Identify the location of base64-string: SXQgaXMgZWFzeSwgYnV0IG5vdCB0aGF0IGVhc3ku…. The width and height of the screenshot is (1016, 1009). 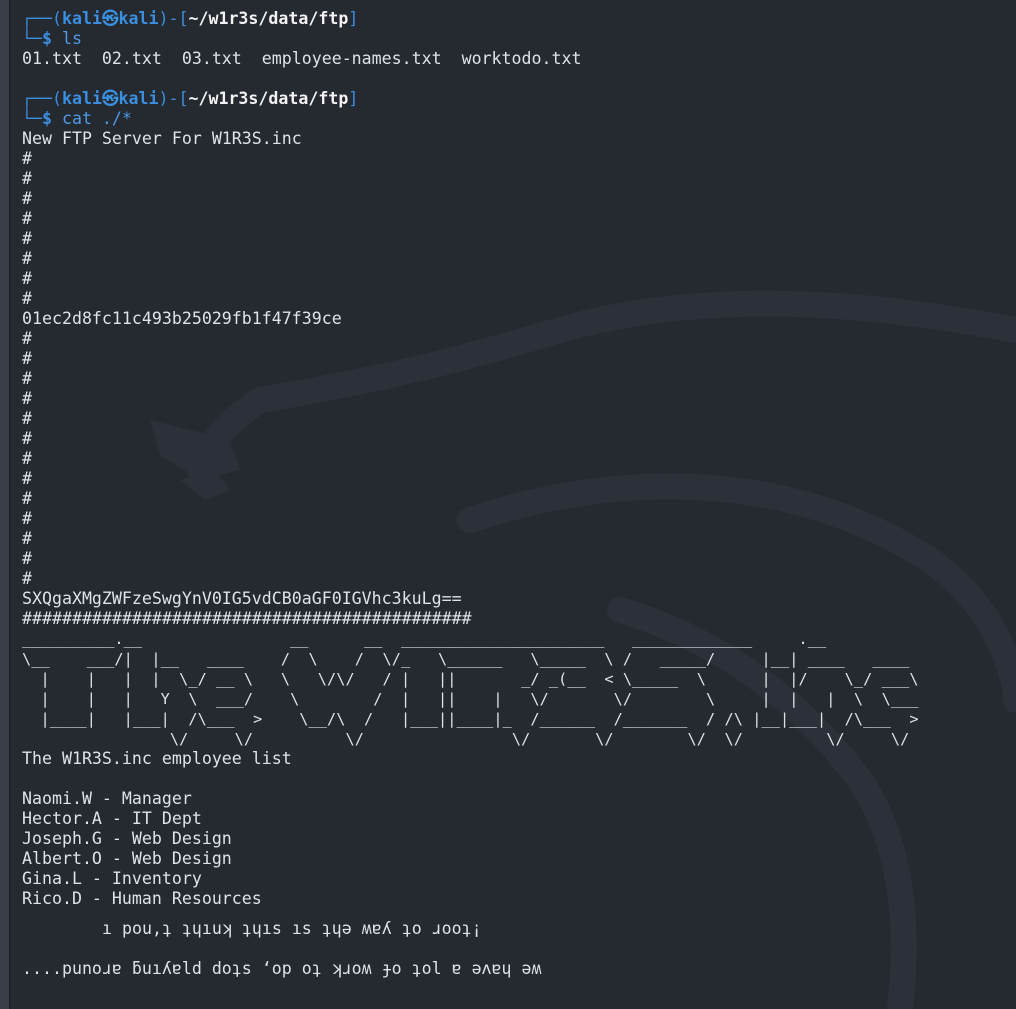
(242, 598).